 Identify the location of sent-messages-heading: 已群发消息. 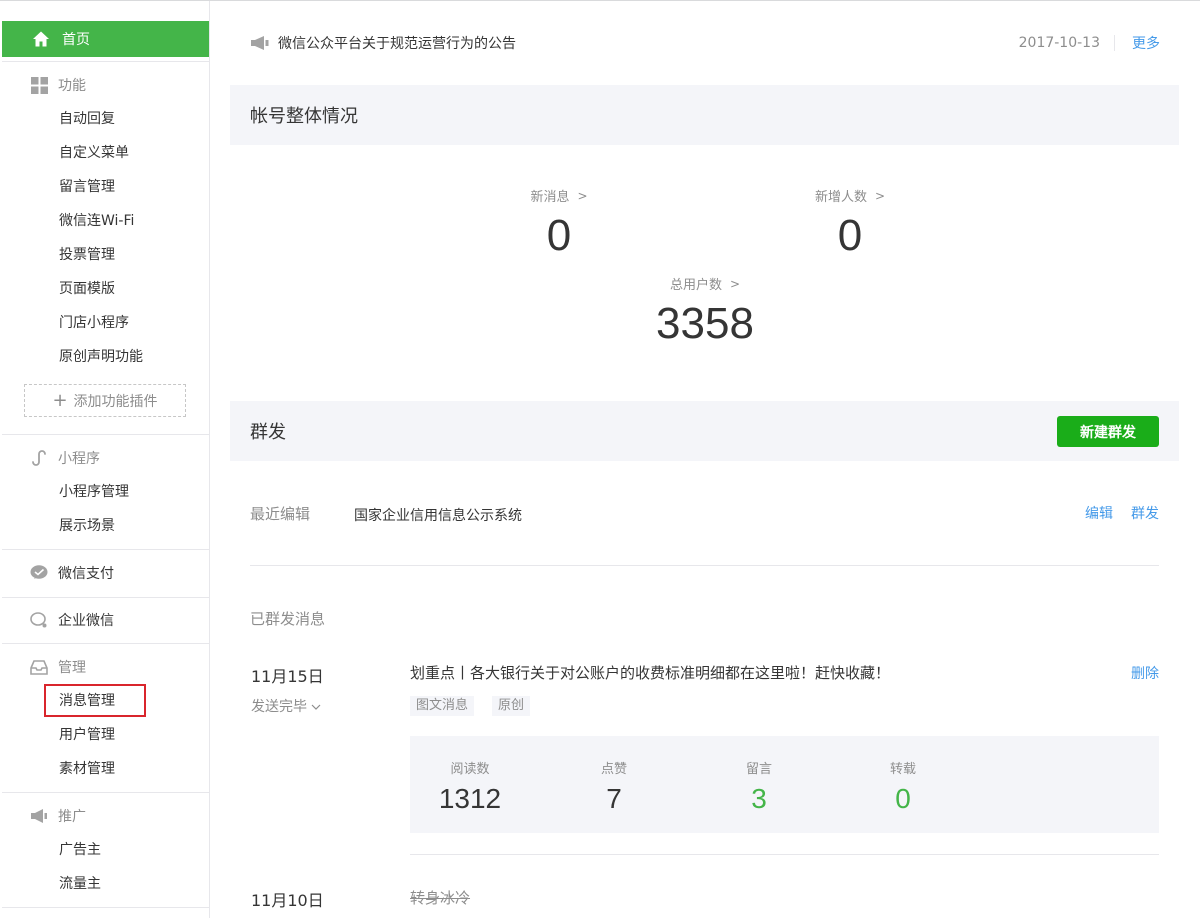
(288, 619).